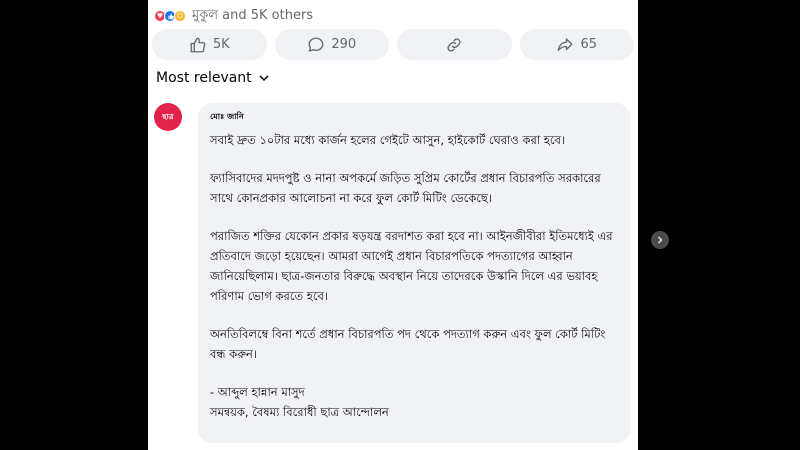  What do you see at coordinates (344, 44) in the screenshot?
I see `comment-count: 290` at bounding box center [344, 44].